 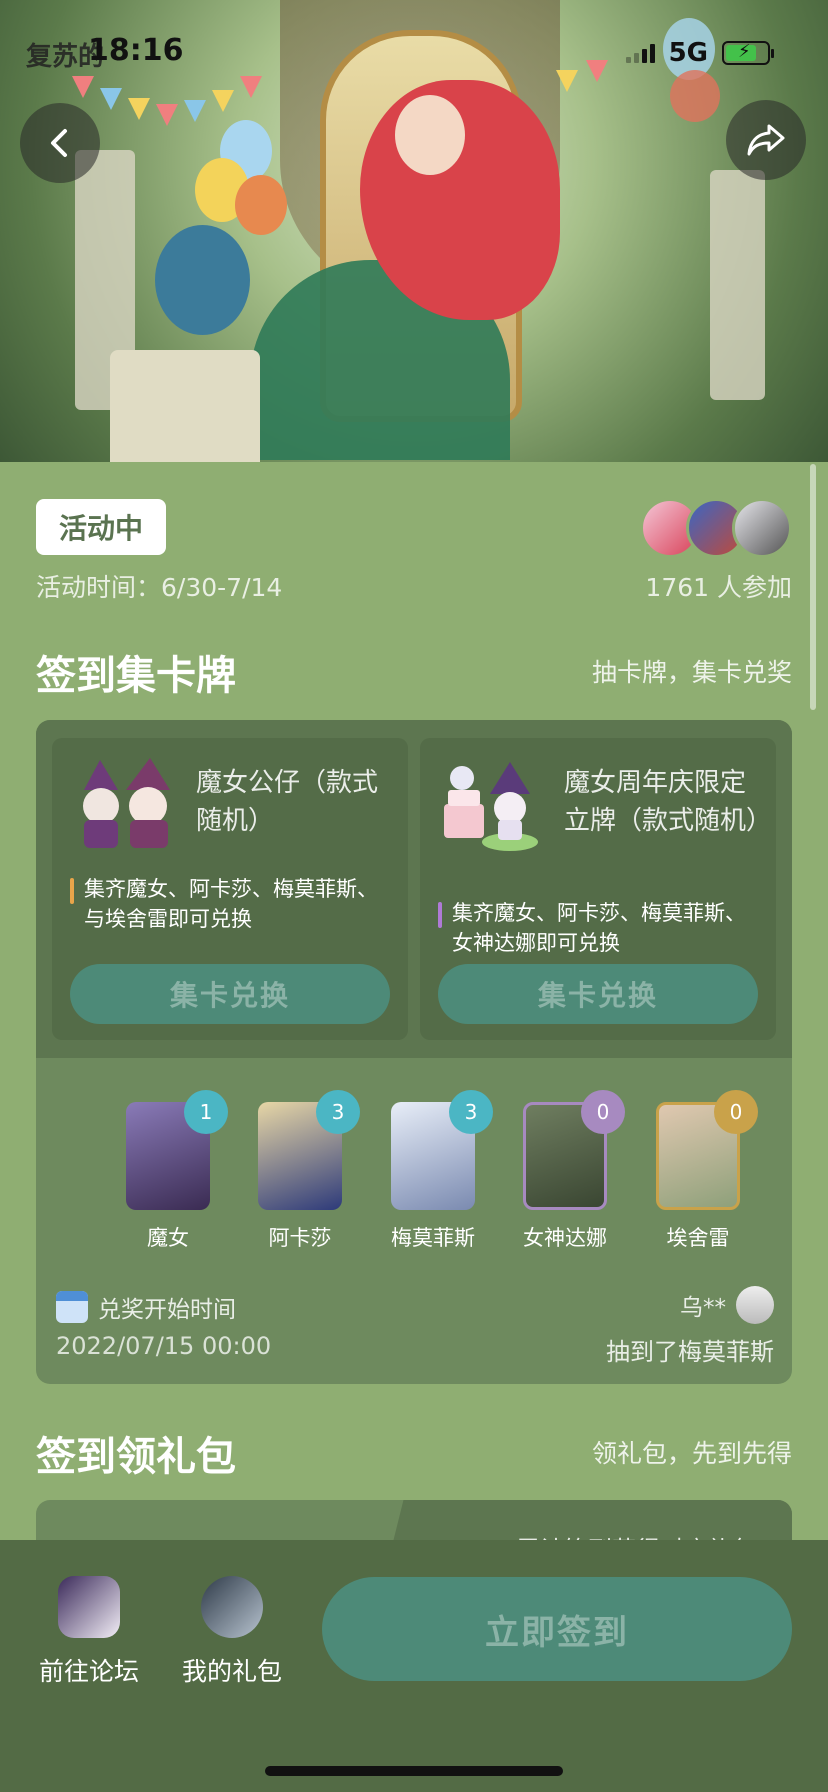 I want to click on forum-icon, so click(x=89, y=1607).